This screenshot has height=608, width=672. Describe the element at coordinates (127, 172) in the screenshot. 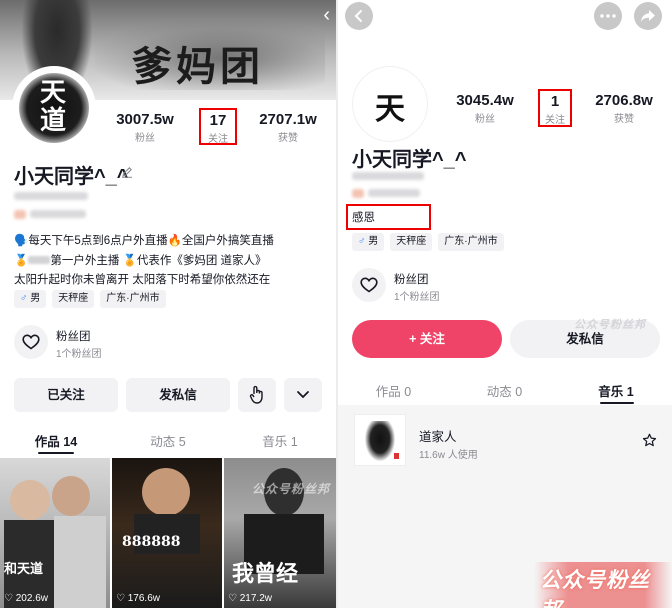

I see `edit-icon` at that location.